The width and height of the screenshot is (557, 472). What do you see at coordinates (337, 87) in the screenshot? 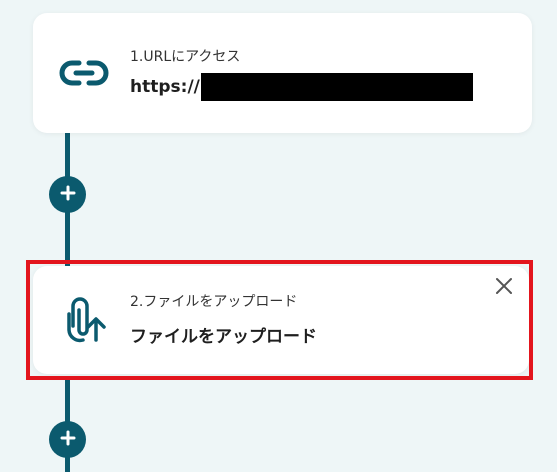
I see `redacted-url` at bounding box center [337, 87].